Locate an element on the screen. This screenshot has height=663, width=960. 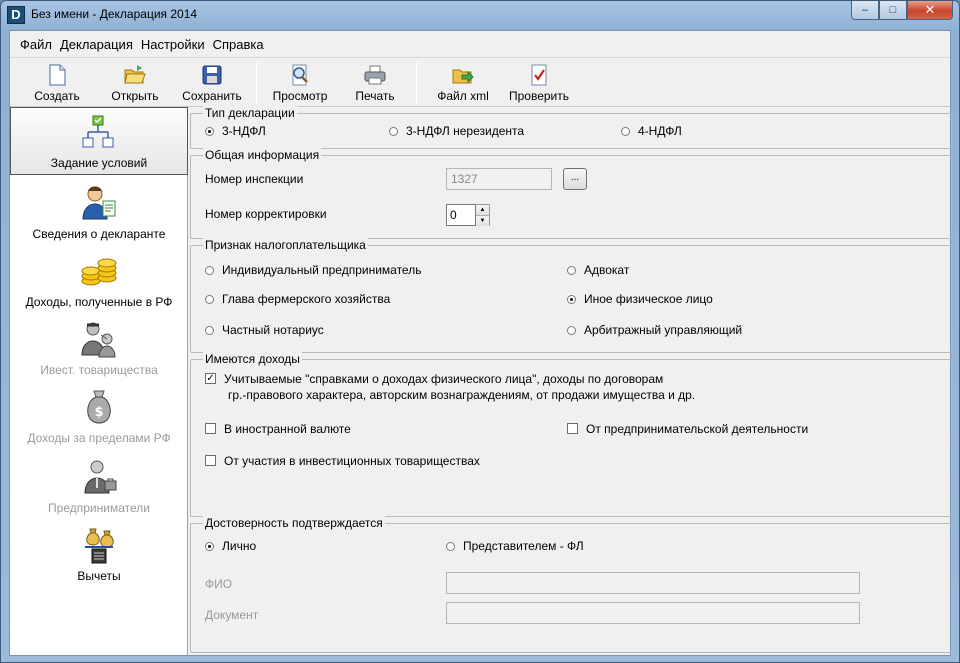
correction-number-spinner: 0 ▲ ▼ is located at coordinates (468, 215).